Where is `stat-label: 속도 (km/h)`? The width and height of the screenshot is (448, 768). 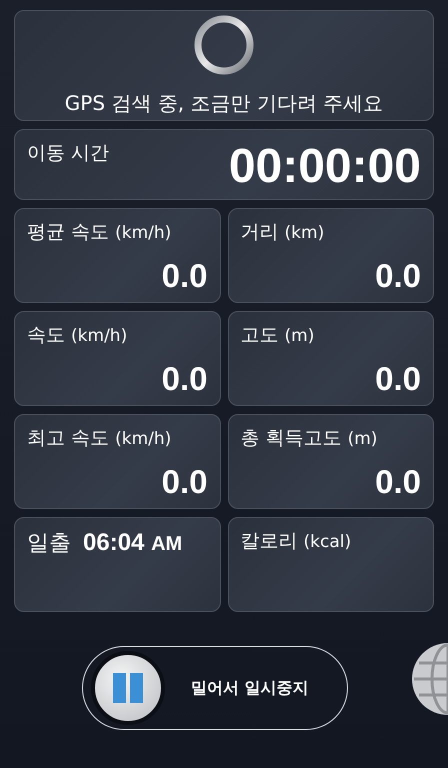 stat-label: 속도 (km/h) is located at coordinates (77, 335).